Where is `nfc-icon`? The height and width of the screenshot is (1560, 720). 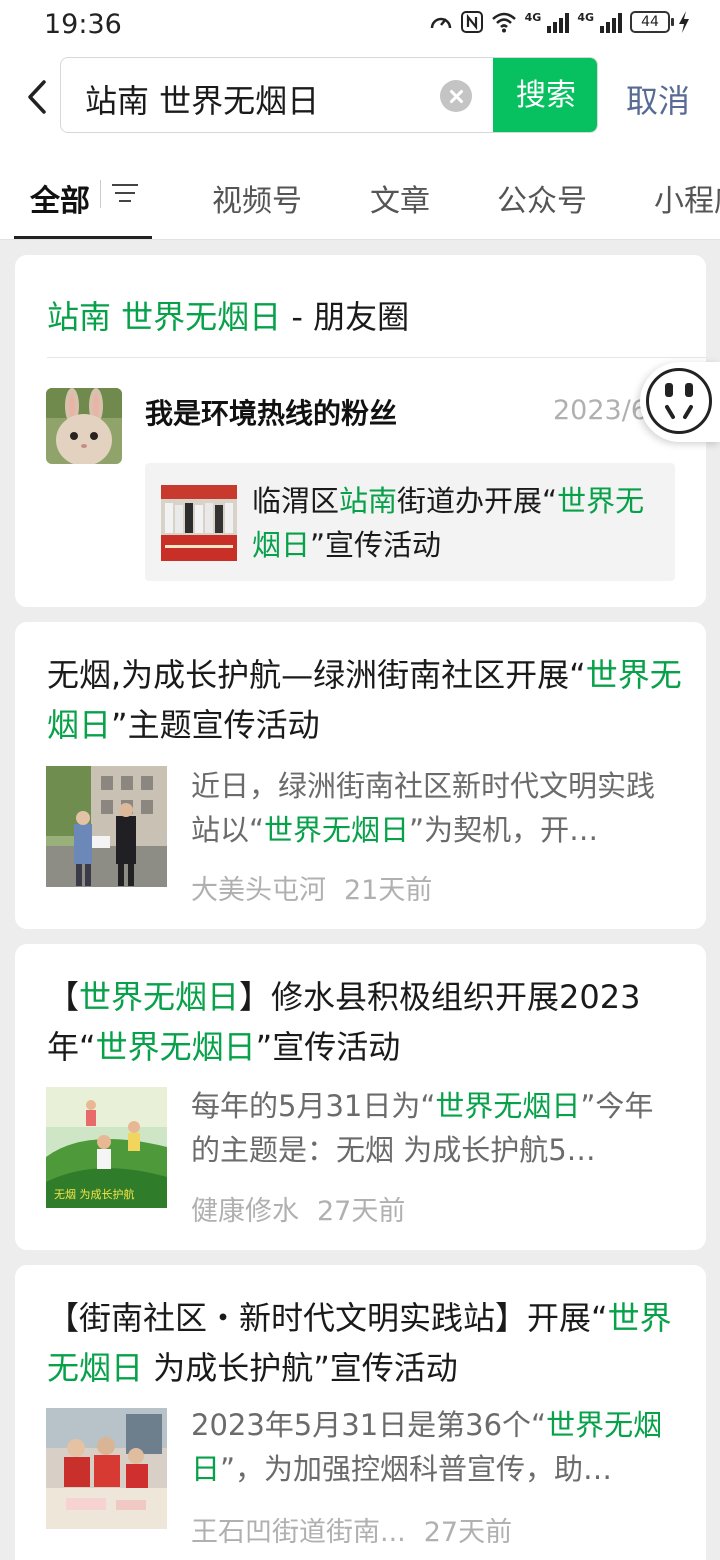 nfc-icon is located at coordinates (471, 22).